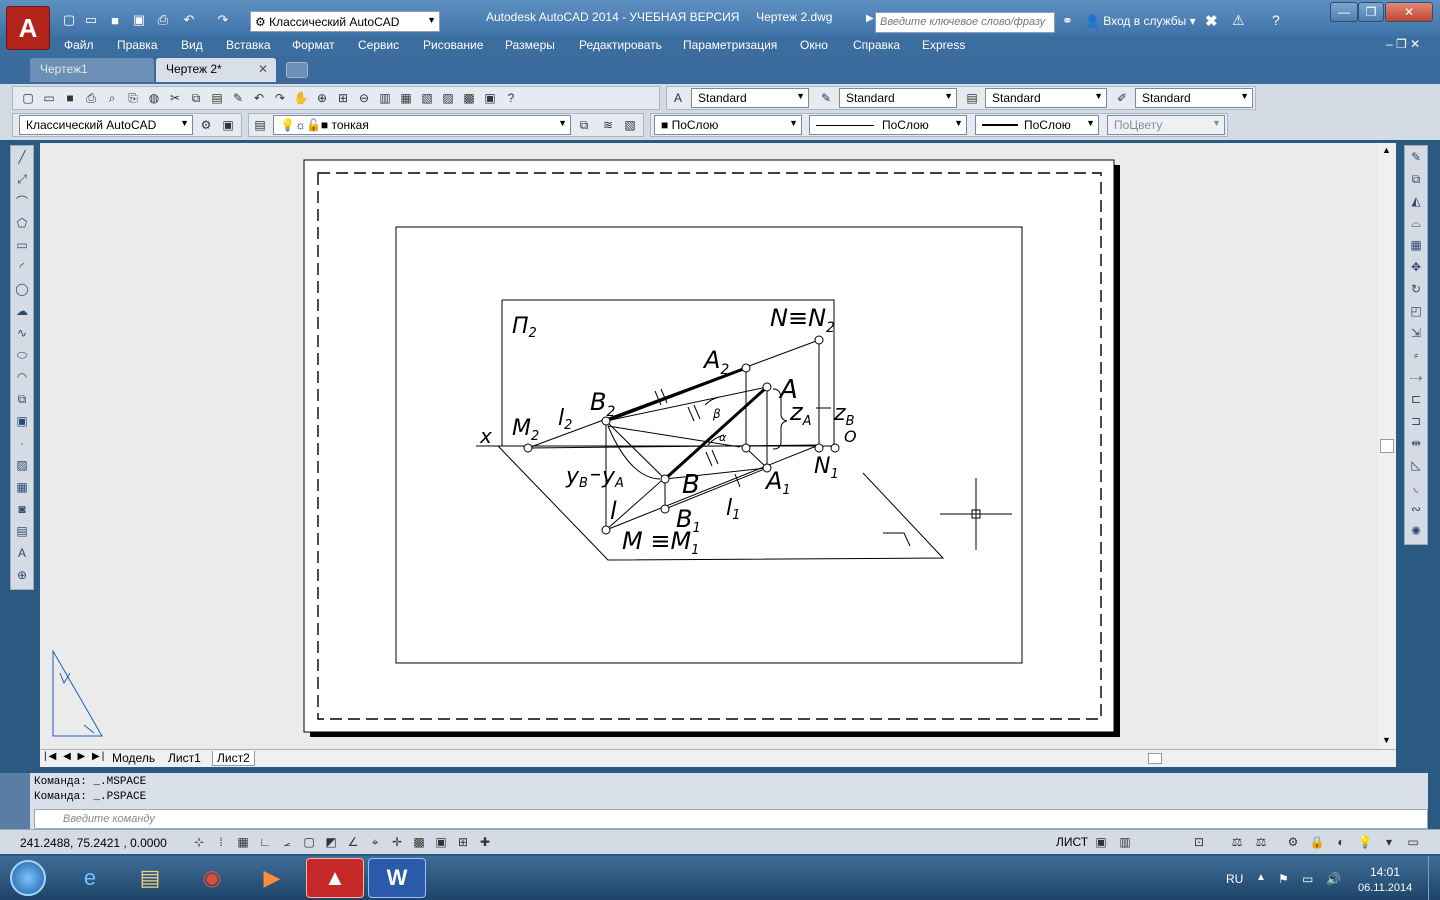 The image size is (1440, 900). Describe the element at coordinates (221, 842) in the screenshot. I see `snap-icon: ⁞` at that location.